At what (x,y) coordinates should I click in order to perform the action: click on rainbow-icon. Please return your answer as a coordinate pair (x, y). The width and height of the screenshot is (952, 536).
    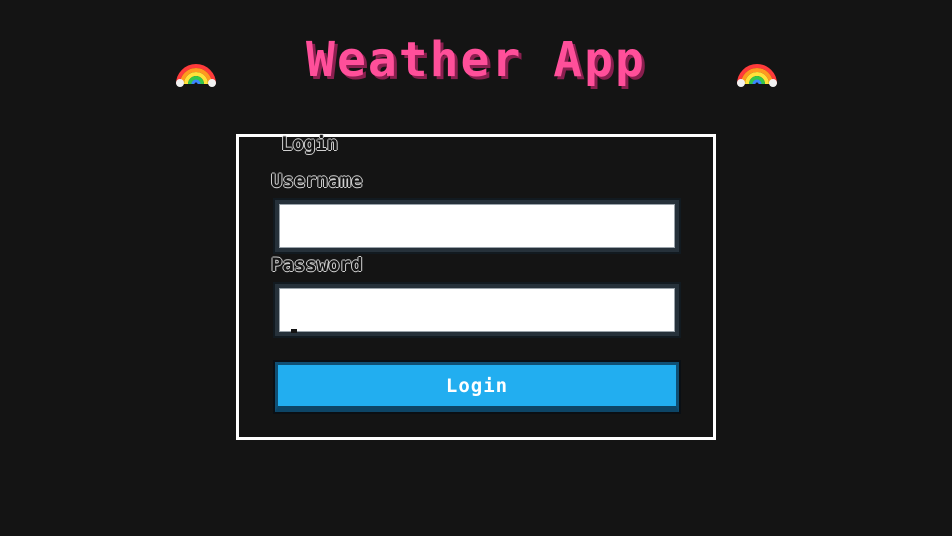
    Looking at the image, I should click on (757, 75).